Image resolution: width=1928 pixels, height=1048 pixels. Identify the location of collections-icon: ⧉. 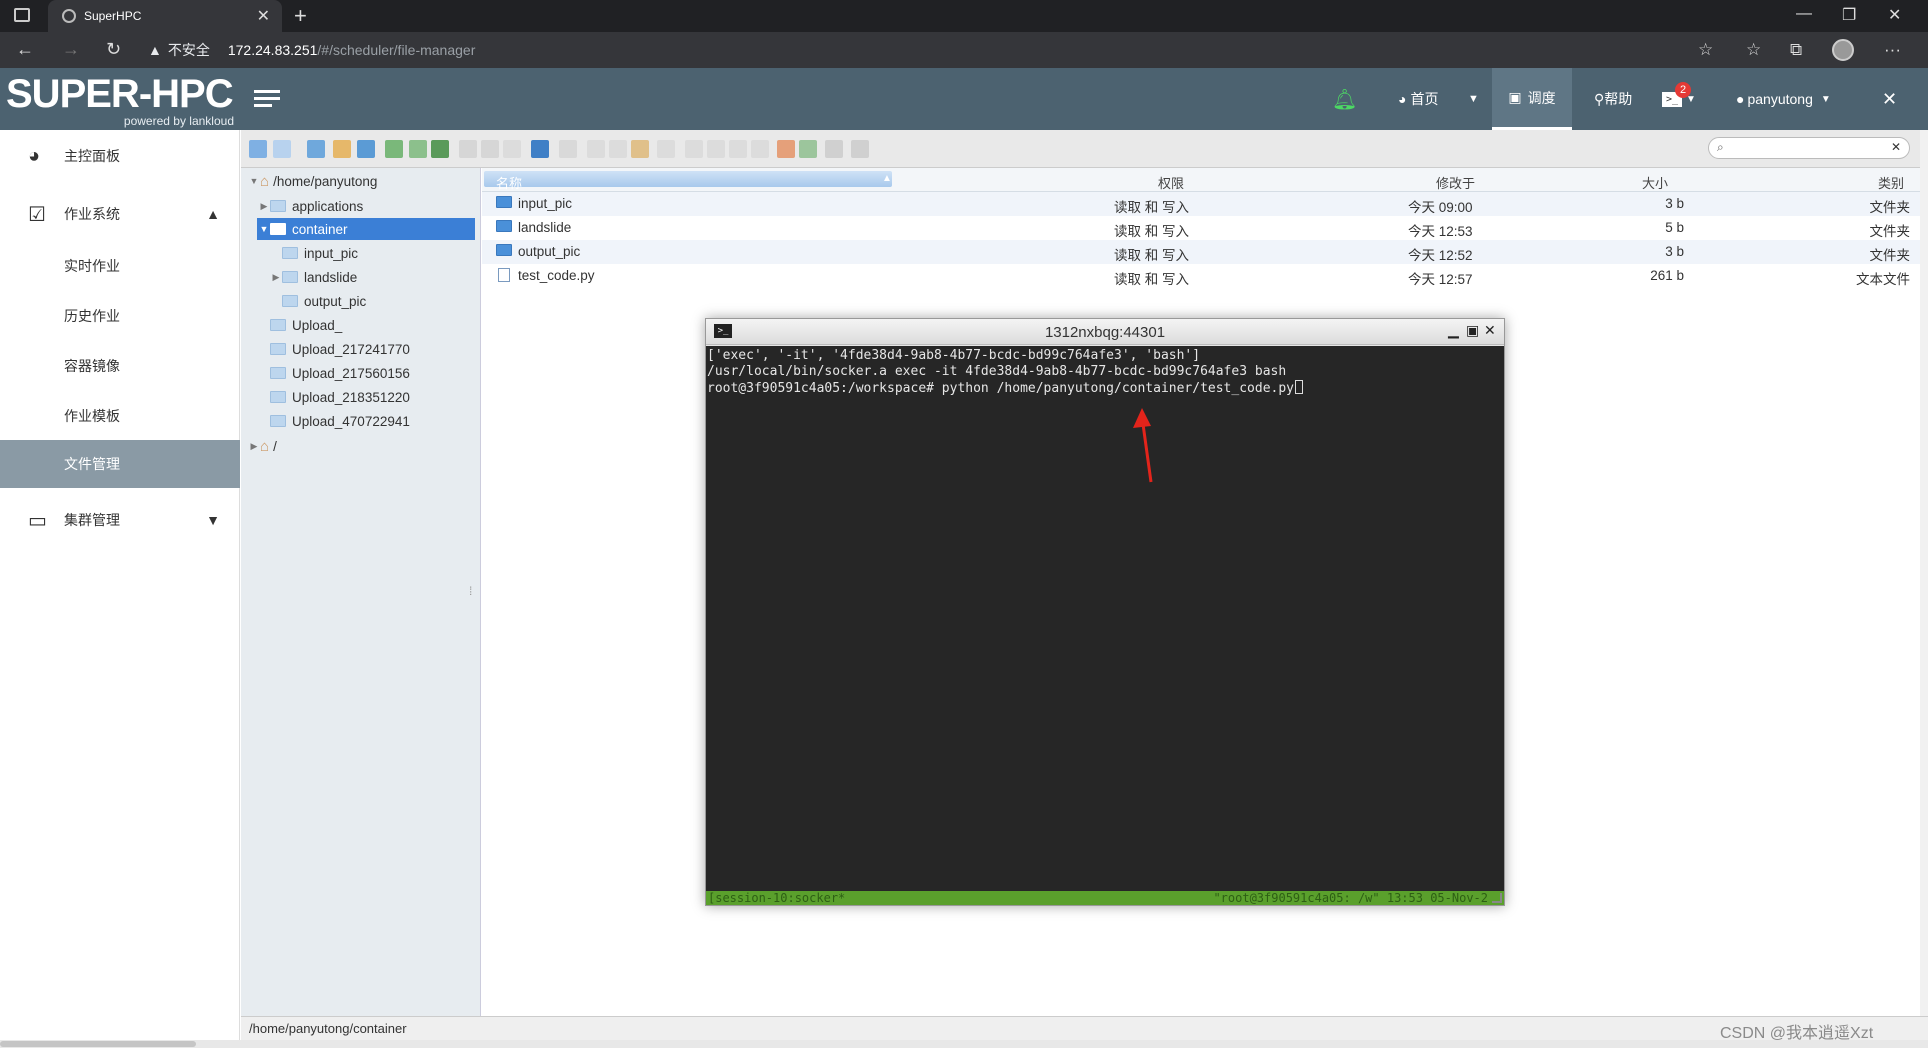
(1796, 50).